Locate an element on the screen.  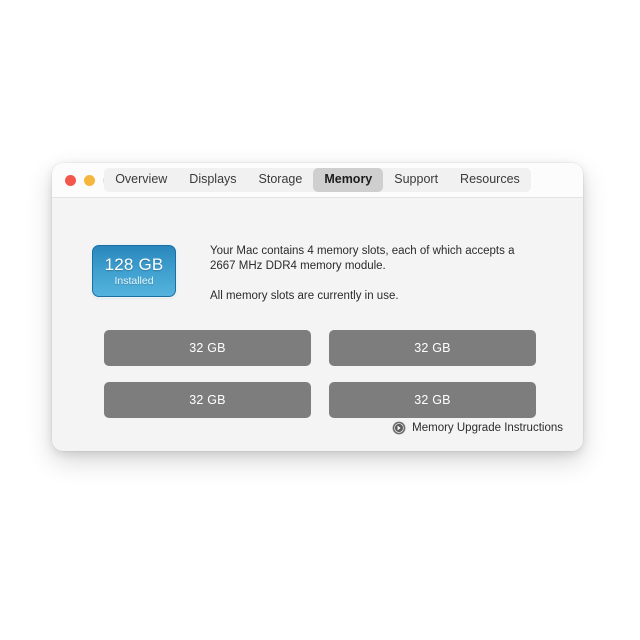
tab-storage: Storage is located at coordinates (281, 180).